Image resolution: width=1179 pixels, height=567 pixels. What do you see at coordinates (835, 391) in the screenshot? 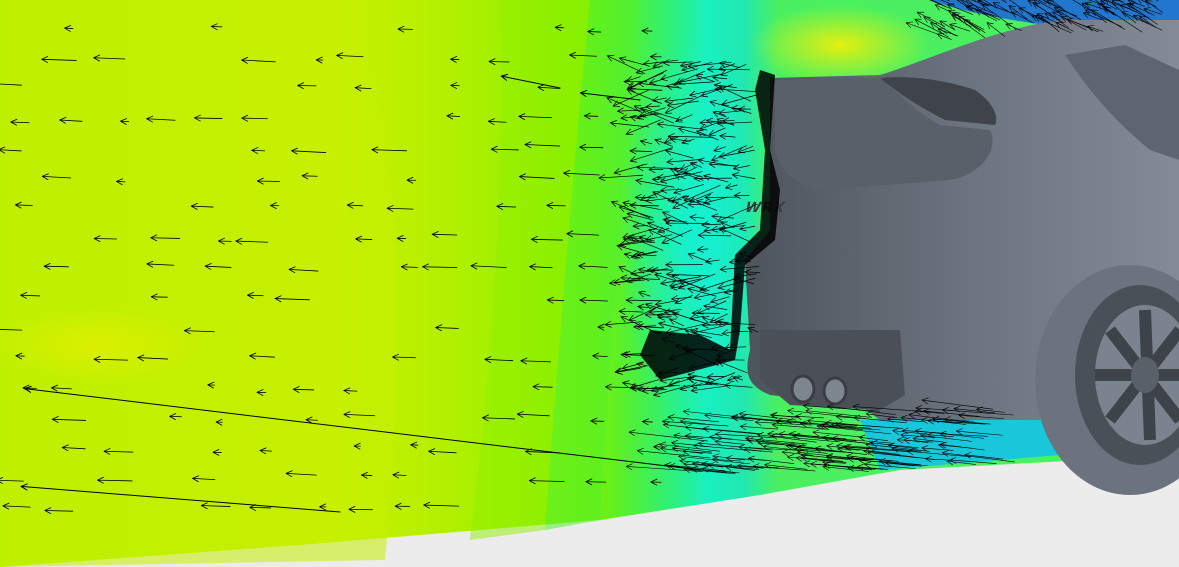
I see `exhaust-tip-right` at bounding box center [835, 391].